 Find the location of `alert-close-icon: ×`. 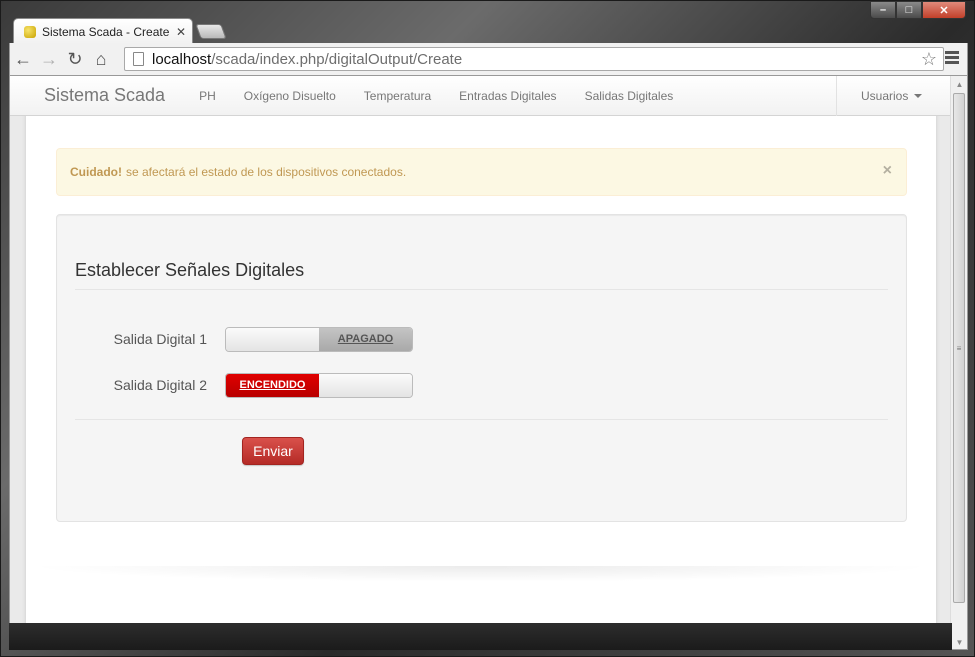

alert-close-icon: × is located at coordinates (887, 171).